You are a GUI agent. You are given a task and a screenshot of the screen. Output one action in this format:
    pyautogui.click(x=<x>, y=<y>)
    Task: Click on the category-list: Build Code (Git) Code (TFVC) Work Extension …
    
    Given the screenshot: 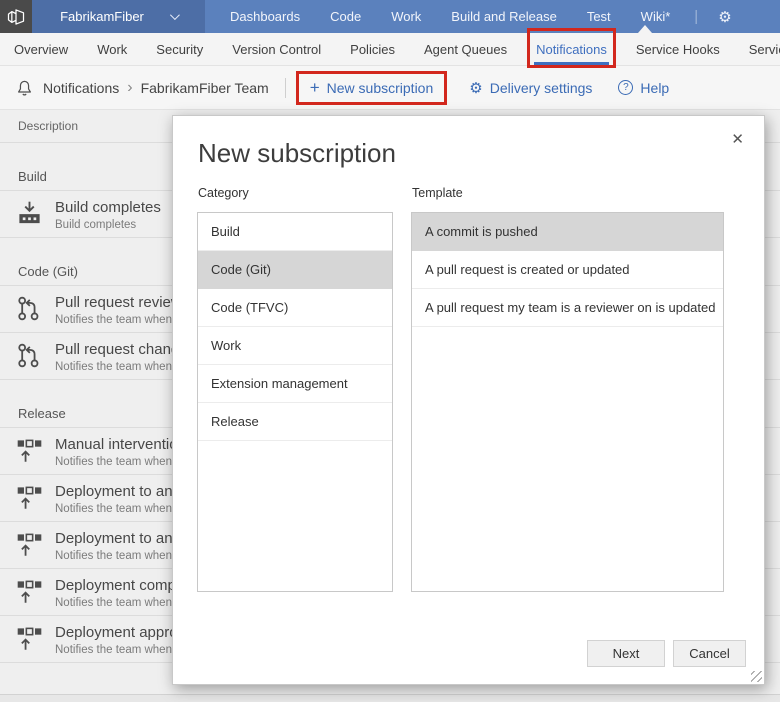 What is the action you would take?
    pyautogui.click(x=295, y=402)
    